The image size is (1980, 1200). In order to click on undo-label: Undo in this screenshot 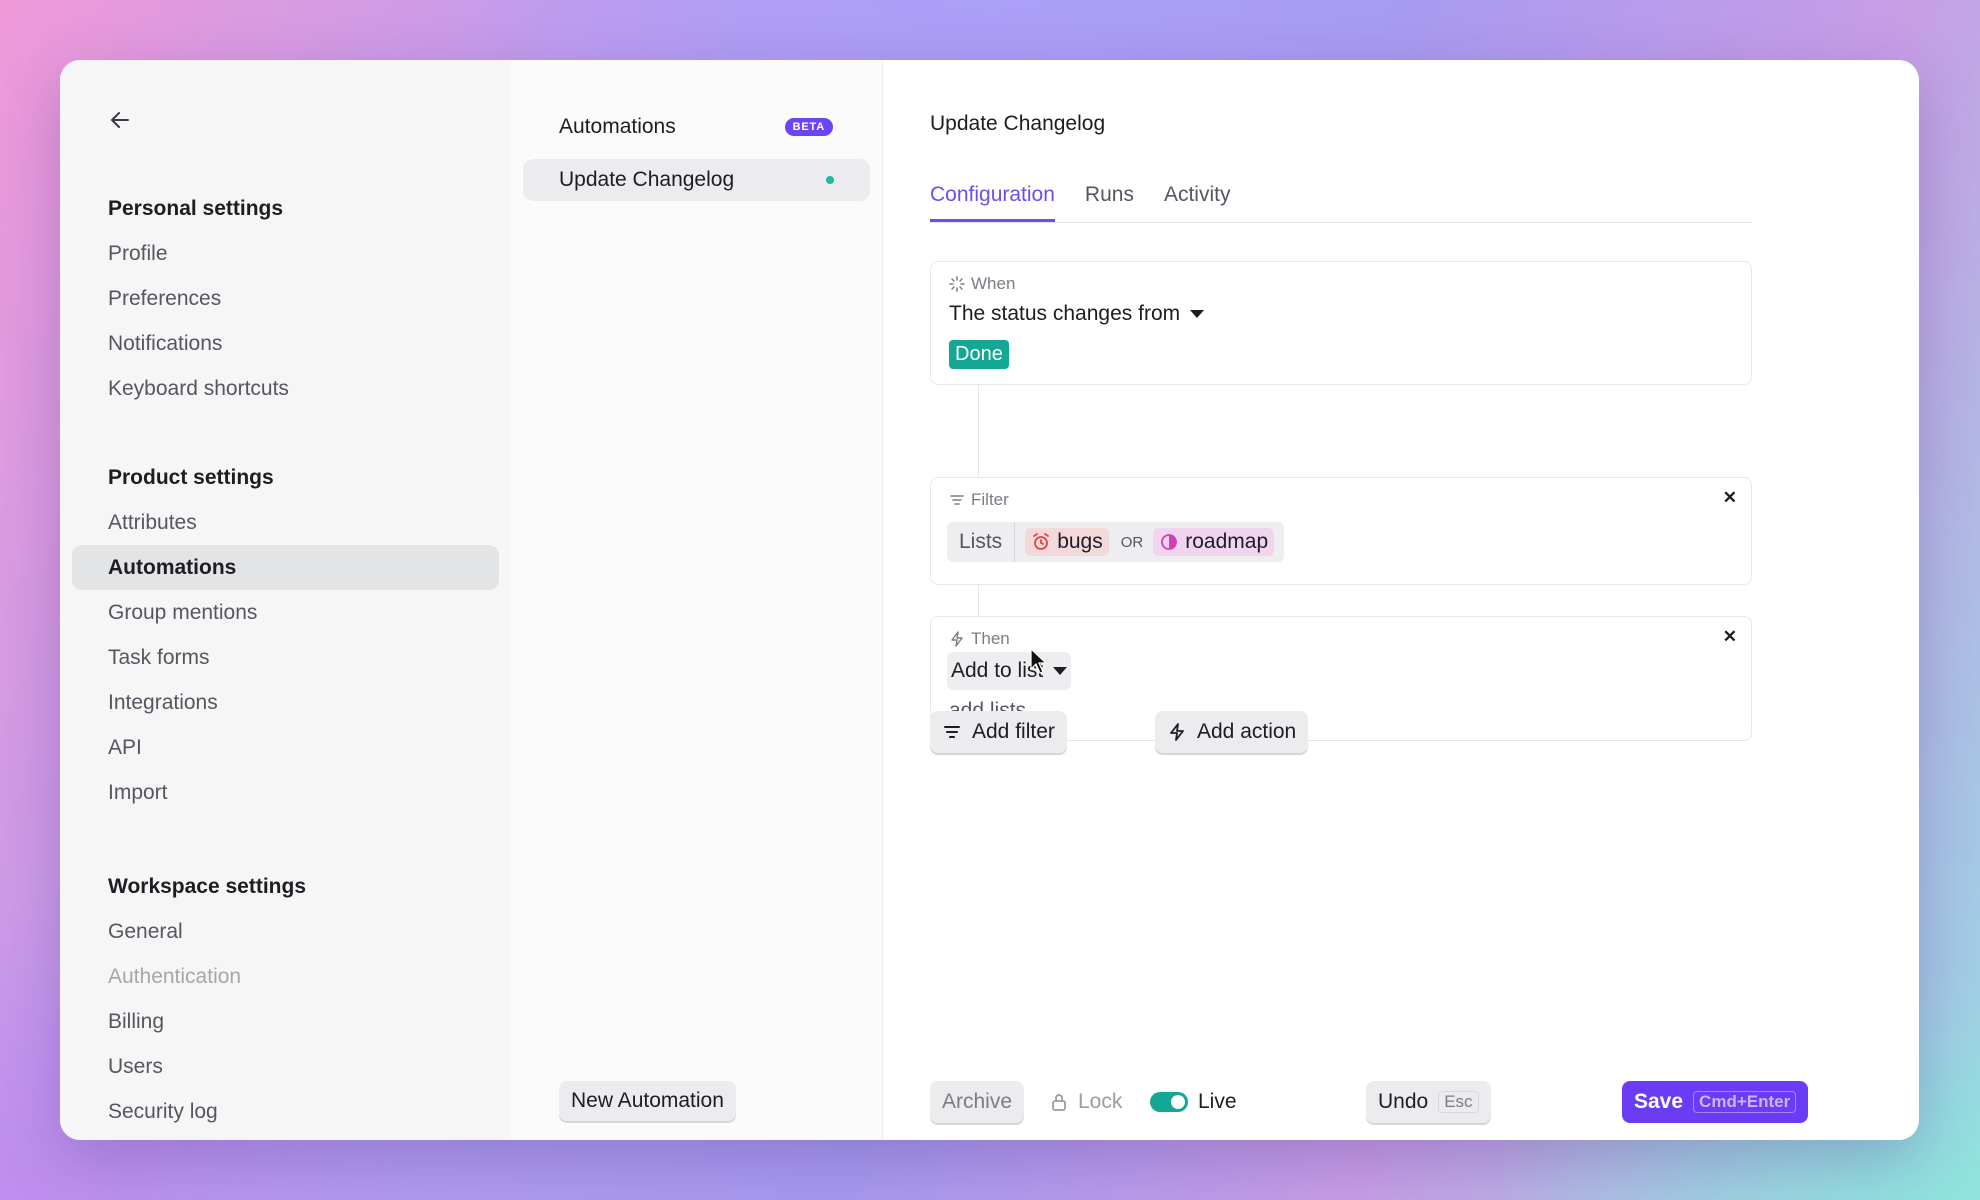, I will do `click(1403, 1101)`.